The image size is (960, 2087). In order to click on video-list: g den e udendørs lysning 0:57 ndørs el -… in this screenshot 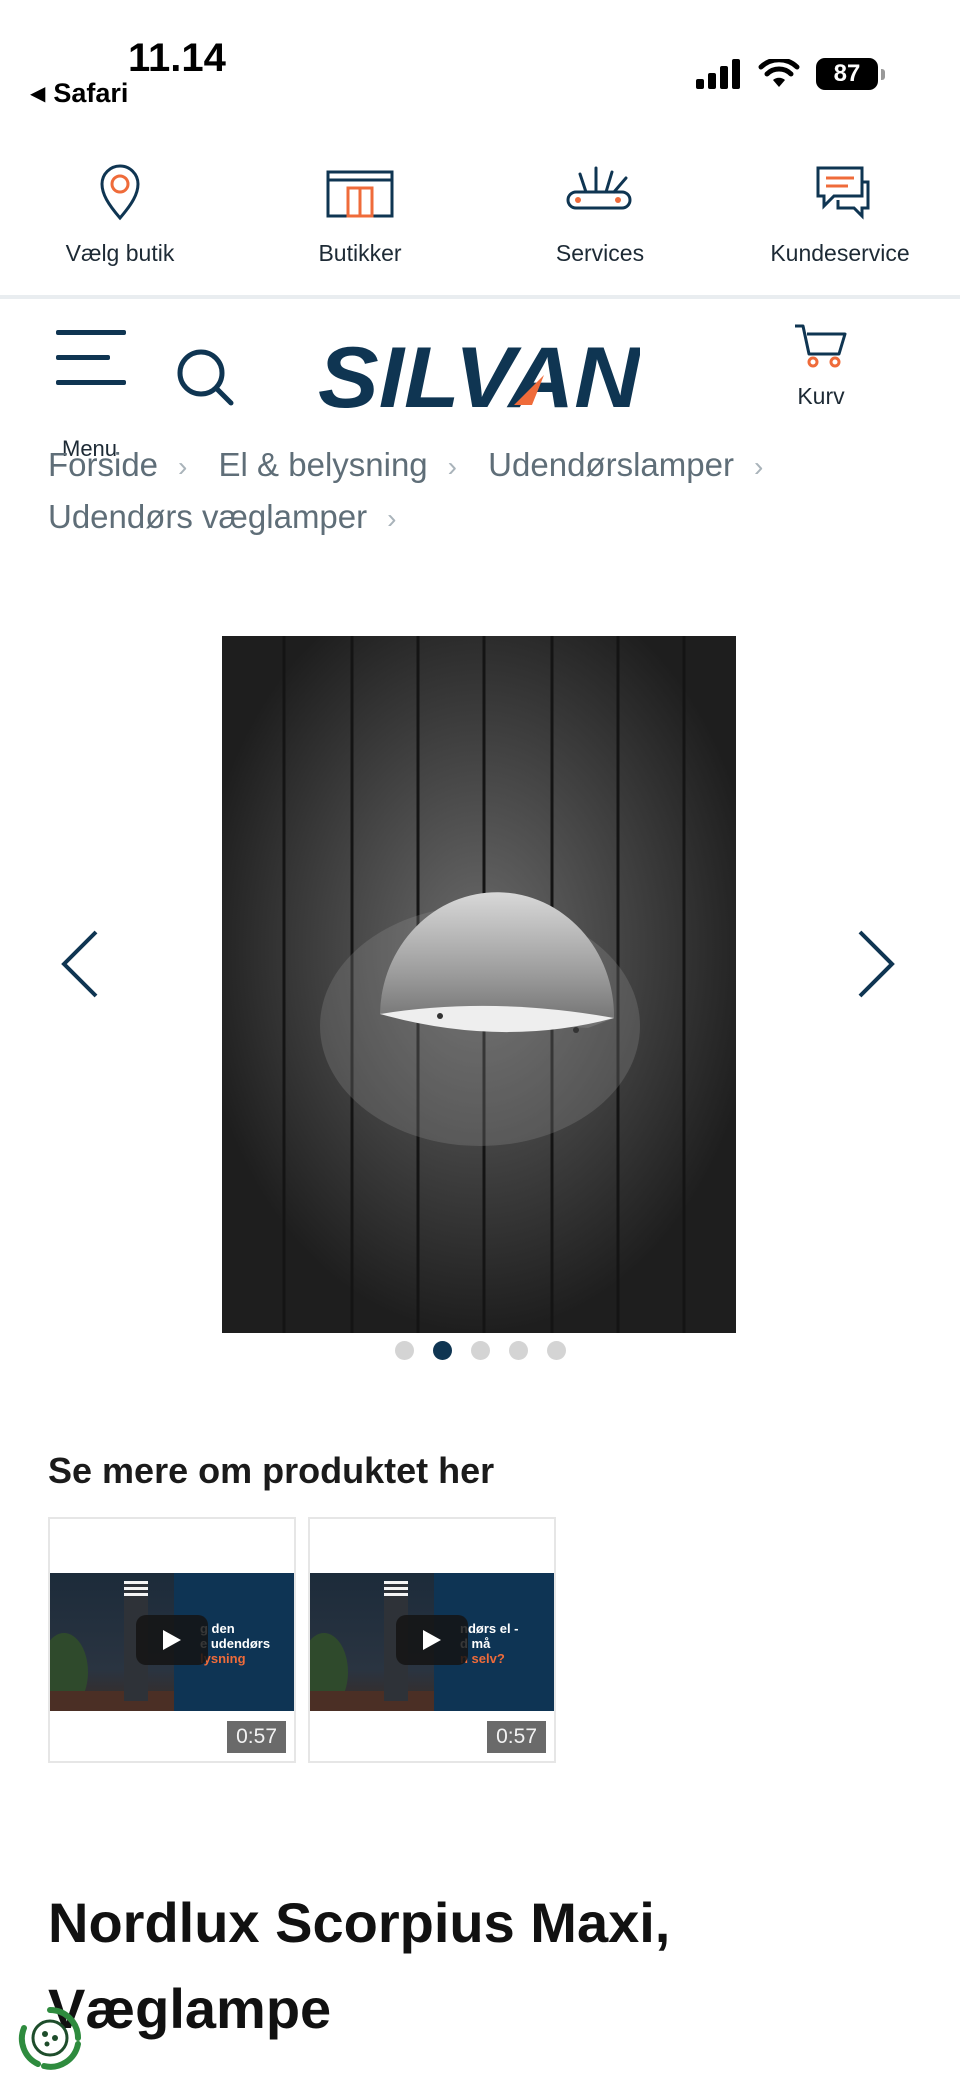, I will do `click(302, 1640)`.